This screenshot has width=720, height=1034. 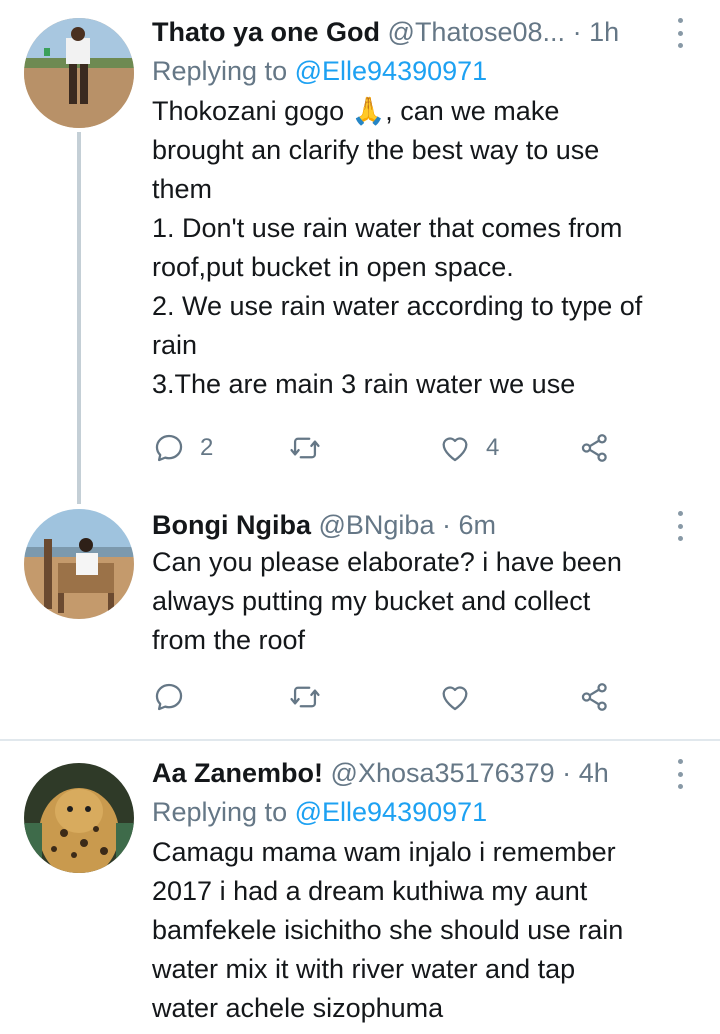 What do you see at coordinates (384, 852) in the screenshot?
I see `tweet-line: Camagu mama wam injalo i remember` at bounding box center [384, 852].